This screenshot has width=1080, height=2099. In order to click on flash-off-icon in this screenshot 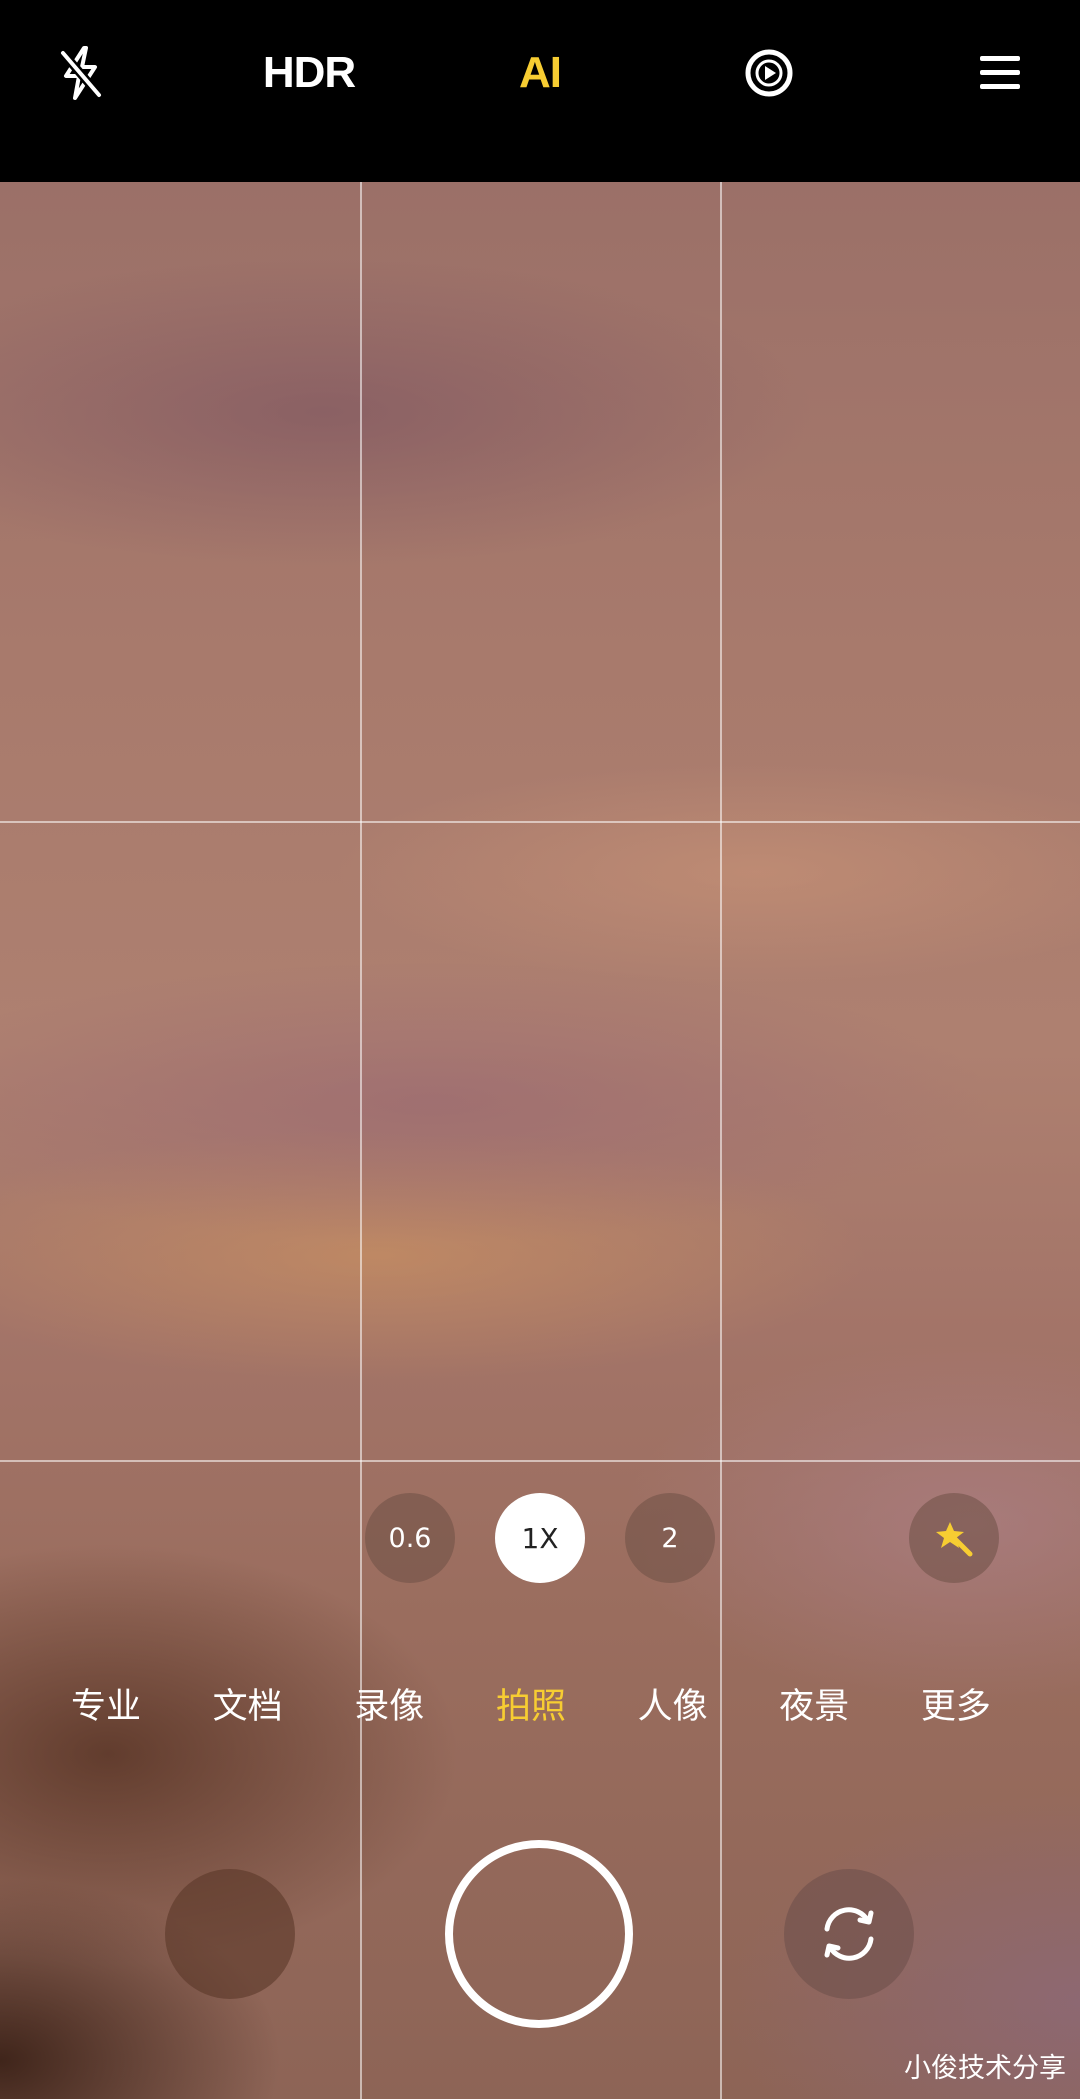, I will do `click(81, 73)`.